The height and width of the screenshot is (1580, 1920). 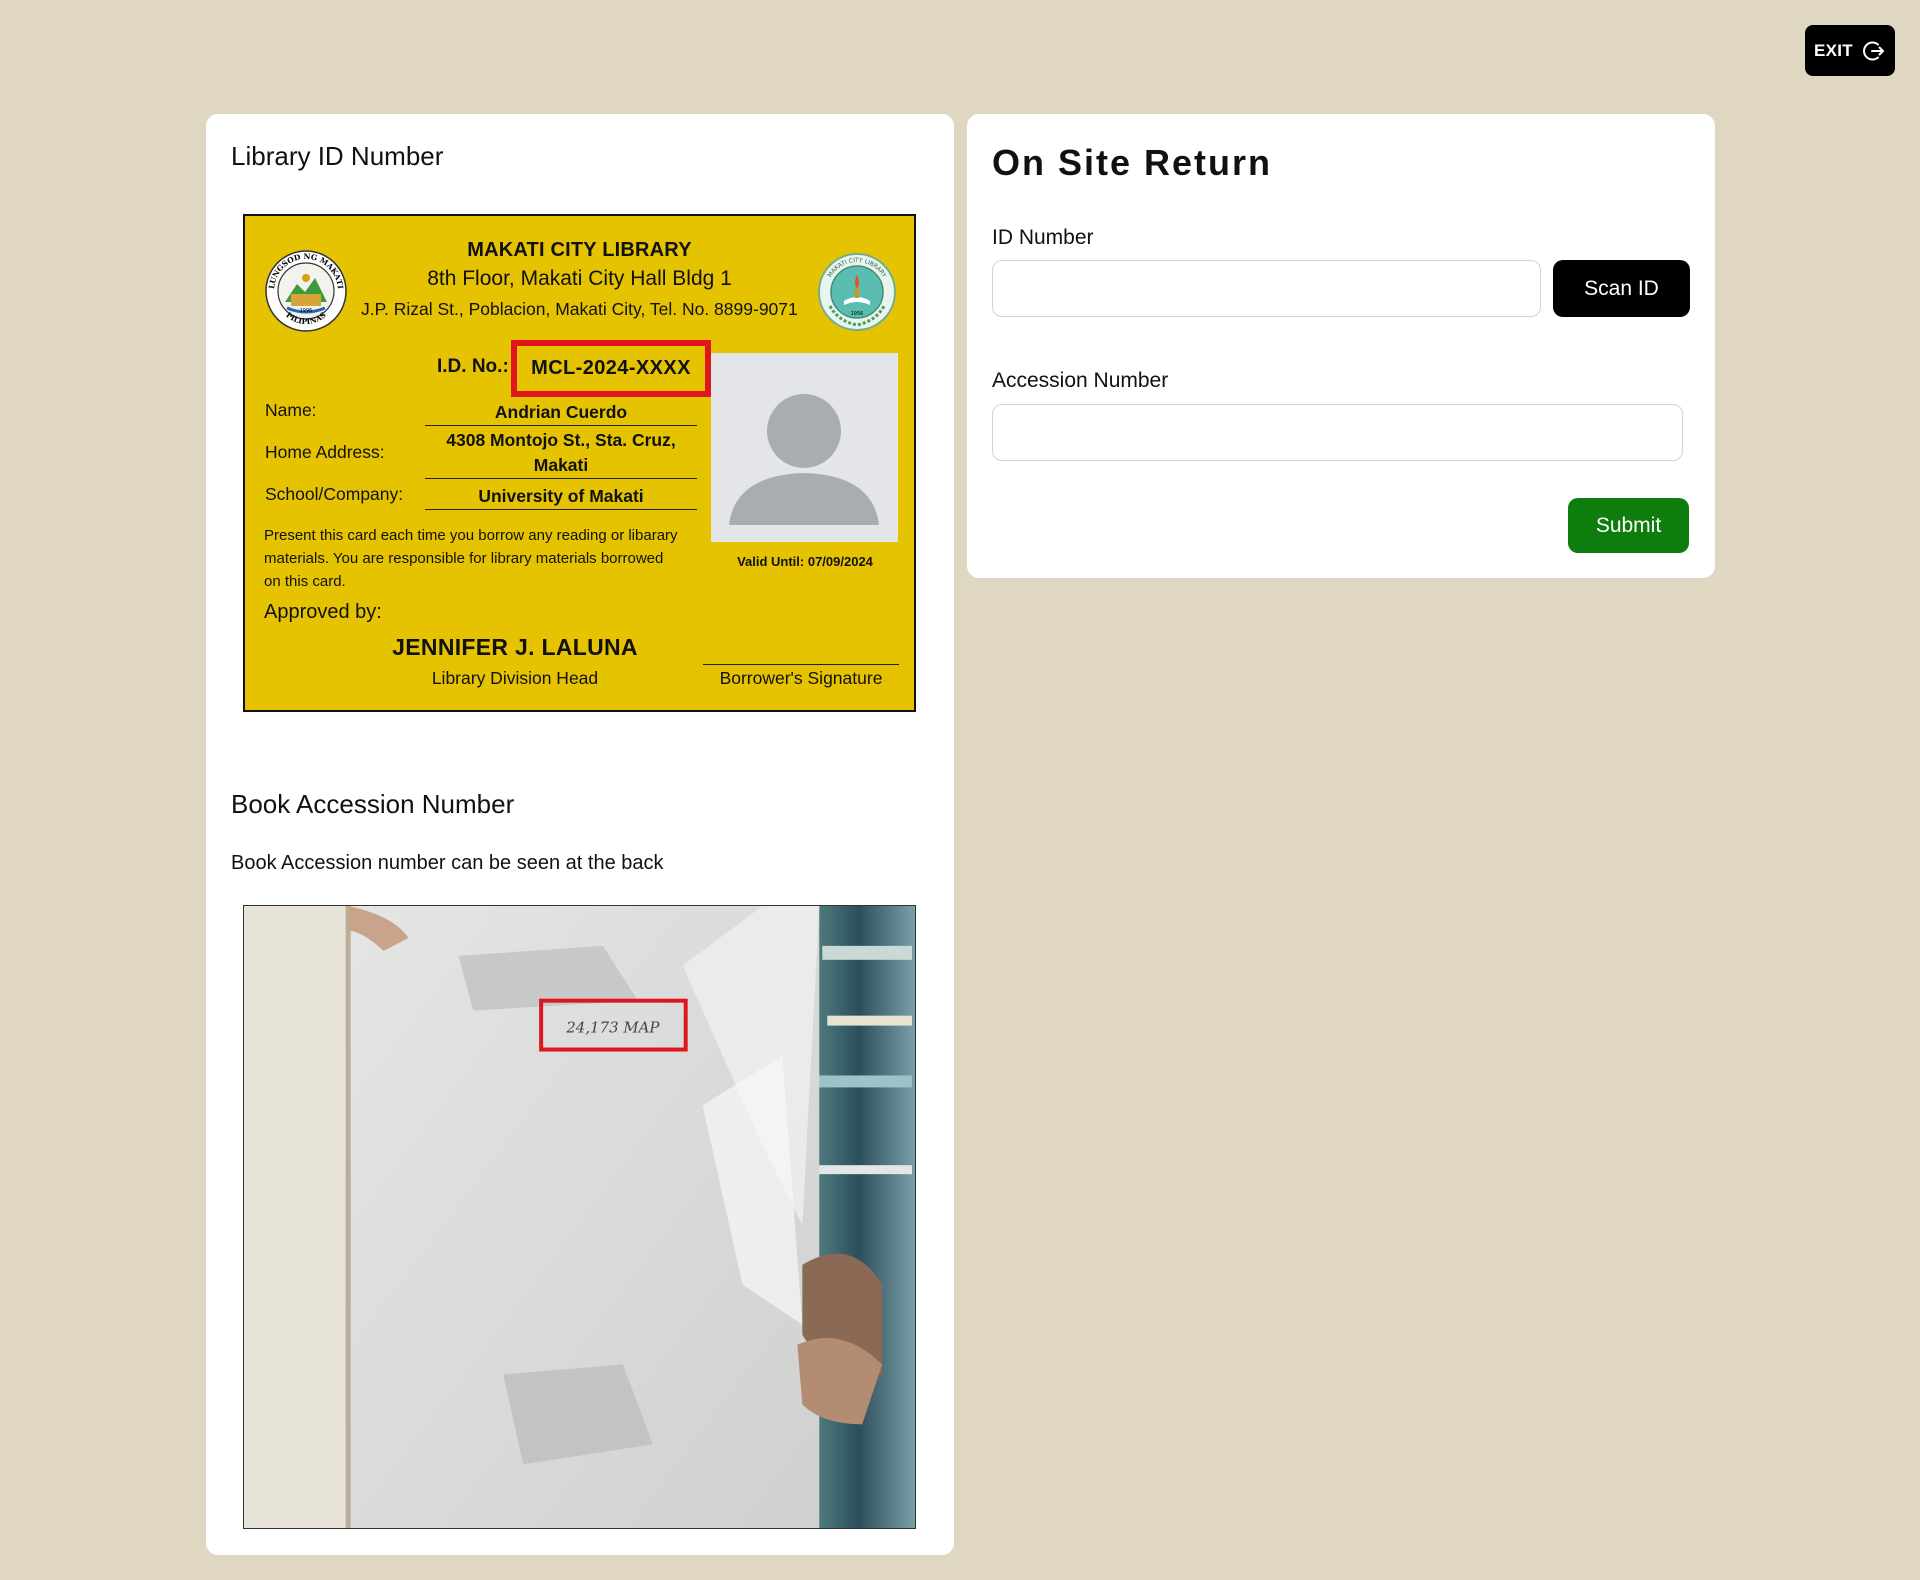 What do you see at coordinates (306, 311) in the screenshot?
I see `seal-left-year: 1996` at bounding box center [306, 311].